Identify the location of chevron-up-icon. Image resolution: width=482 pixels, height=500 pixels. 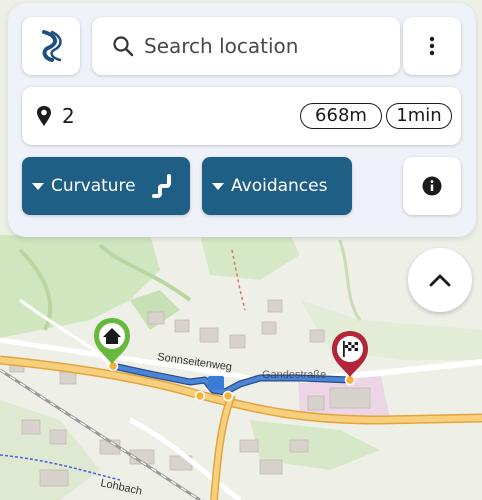
(440, 280).